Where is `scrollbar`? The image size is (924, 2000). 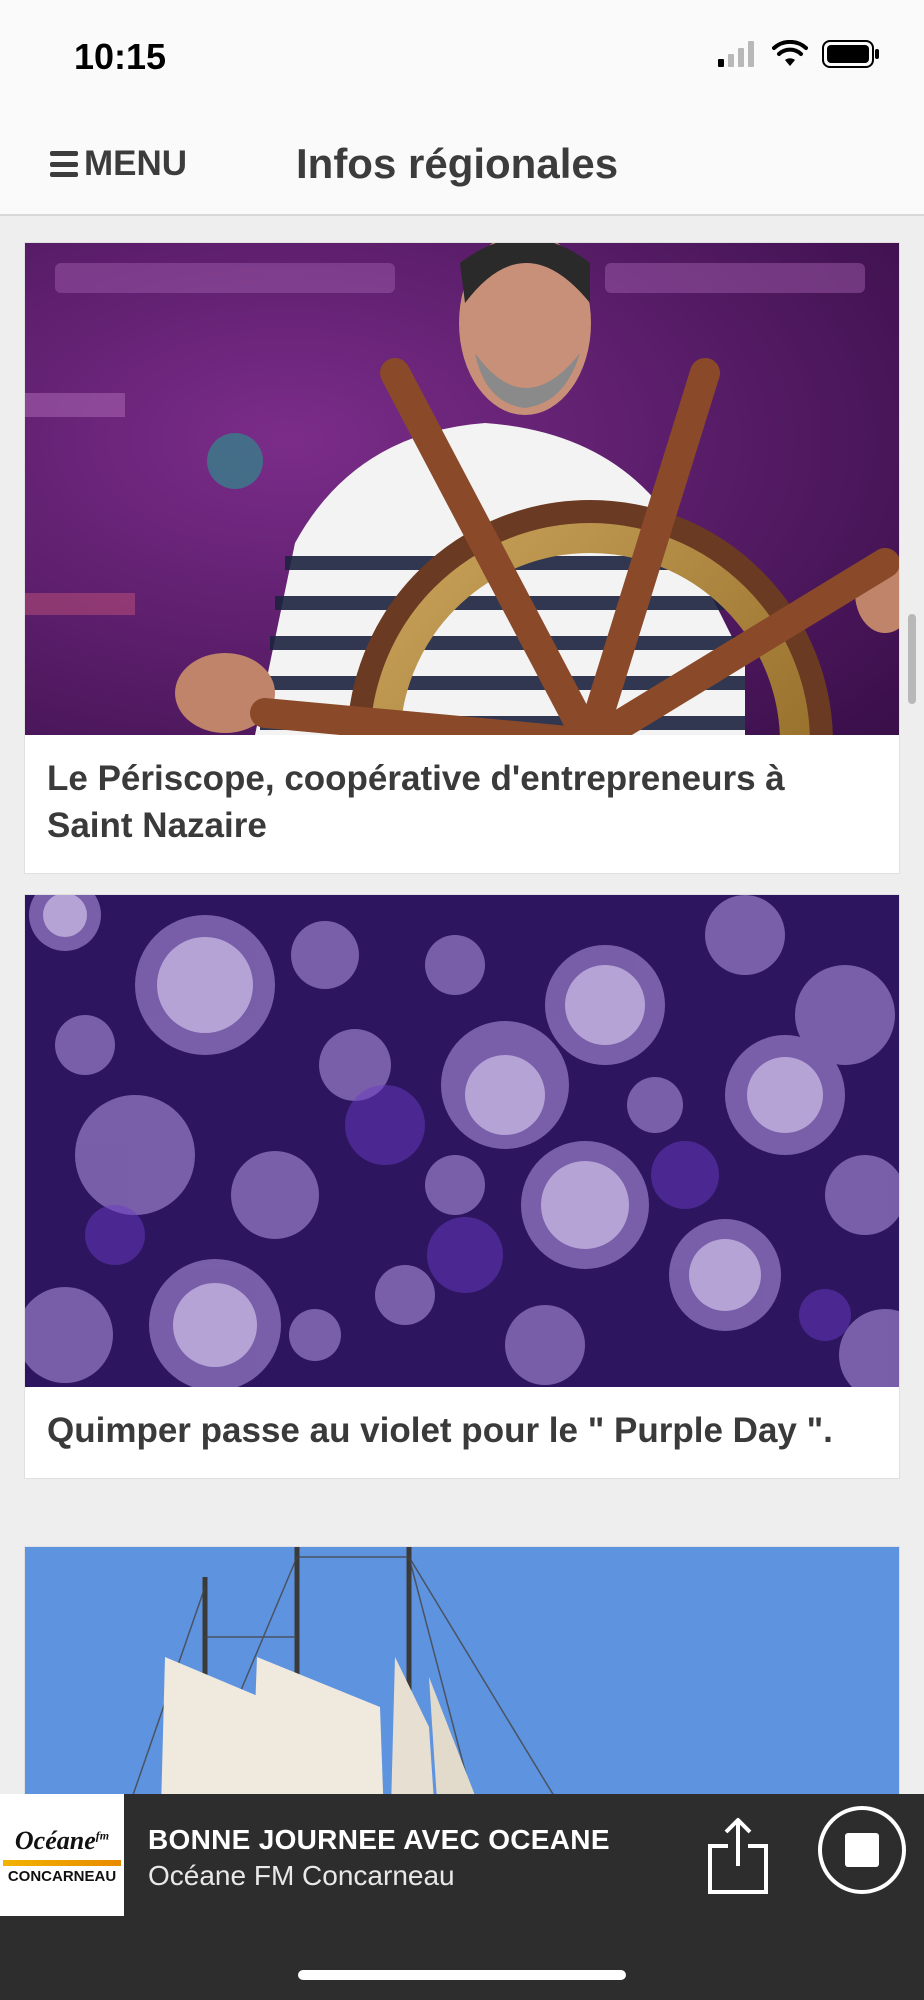 scrollbar is located at coordinates (912, 659).